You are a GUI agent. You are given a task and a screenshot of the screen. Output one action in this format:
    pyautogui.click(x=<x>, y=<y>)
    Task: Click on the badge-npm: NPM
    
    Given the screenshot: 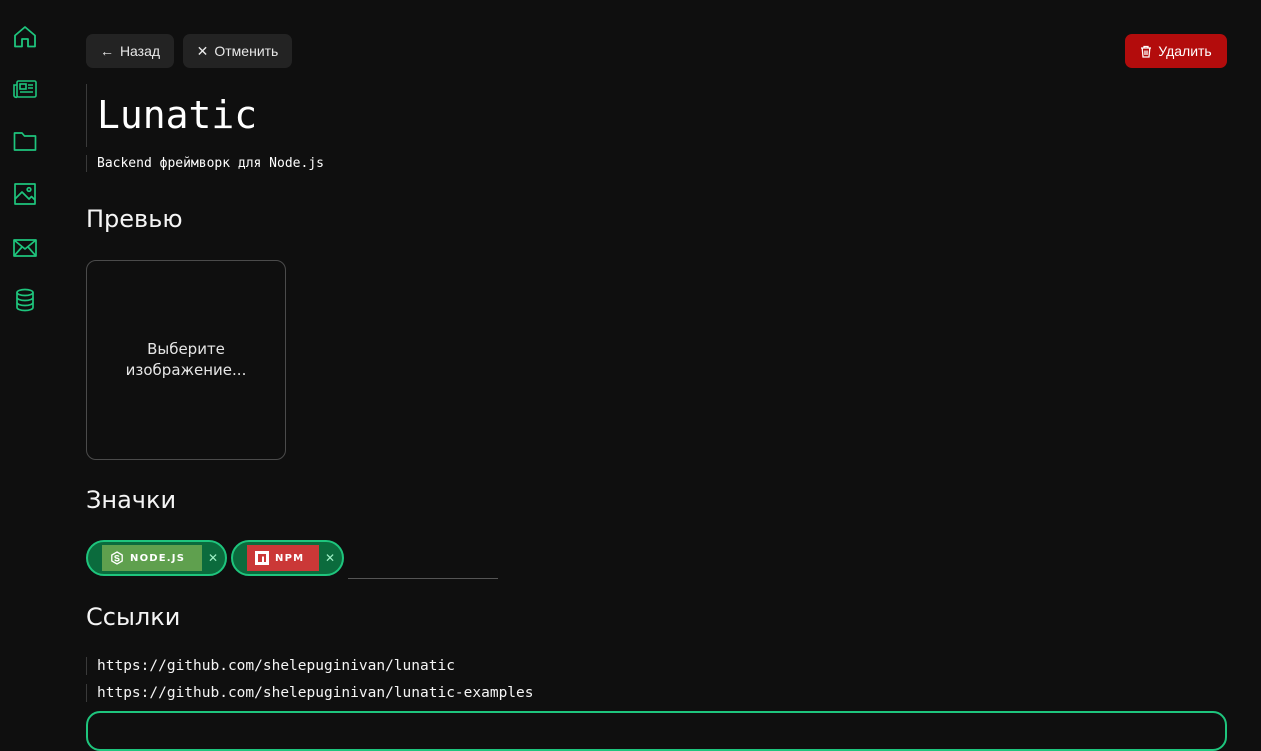 What is the action you would take?
    pyautogui.click(x=283, y=558)
    